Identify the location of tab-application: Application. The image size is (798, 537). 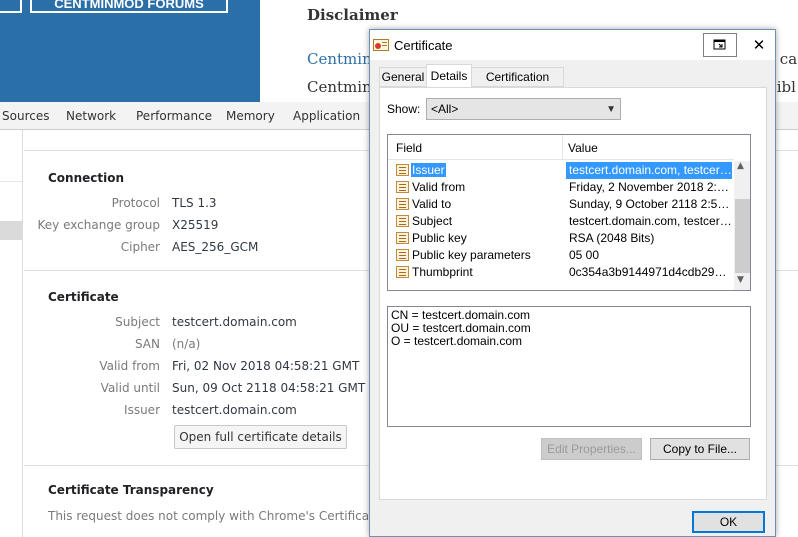
(326, 116).